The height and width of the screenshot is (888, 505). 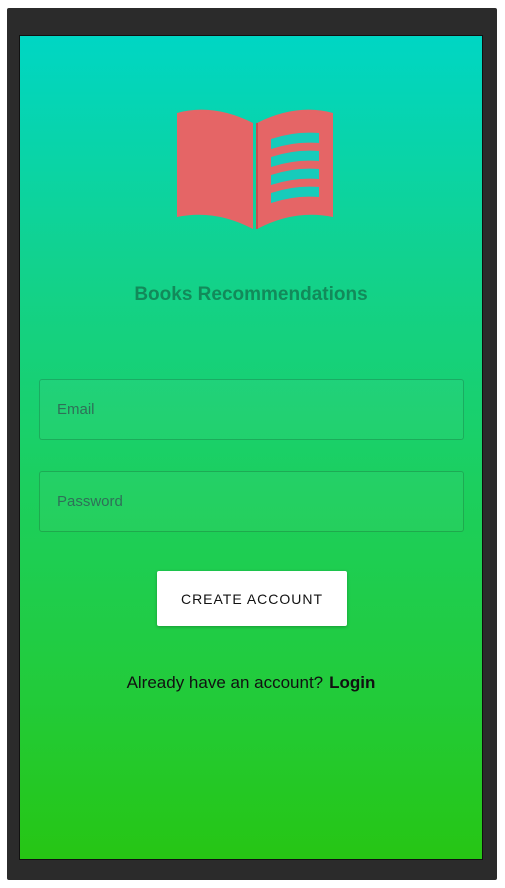 What do you see at coordinates (252, 598) in the screenshot?
I see `create-account-button: CREATE ACCOUNT` at bounding box center [252, 598].